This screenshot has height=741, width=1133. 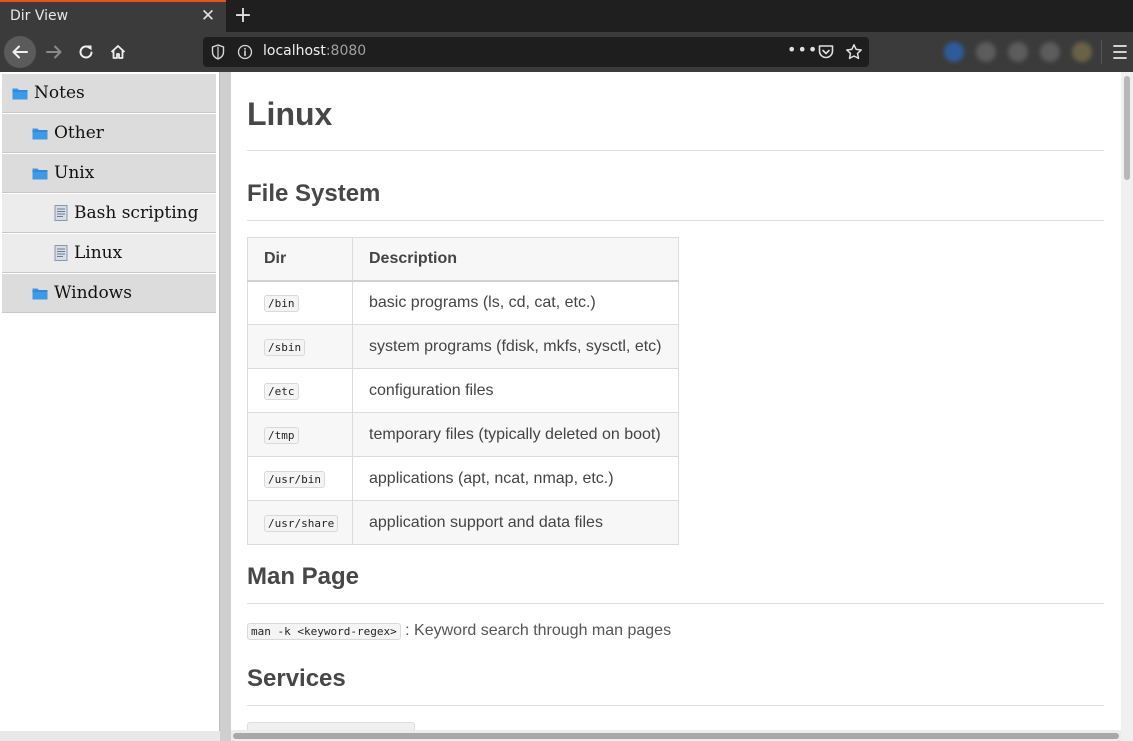 I want to click on dir-path: /tmp, so click(x=281, y=435).